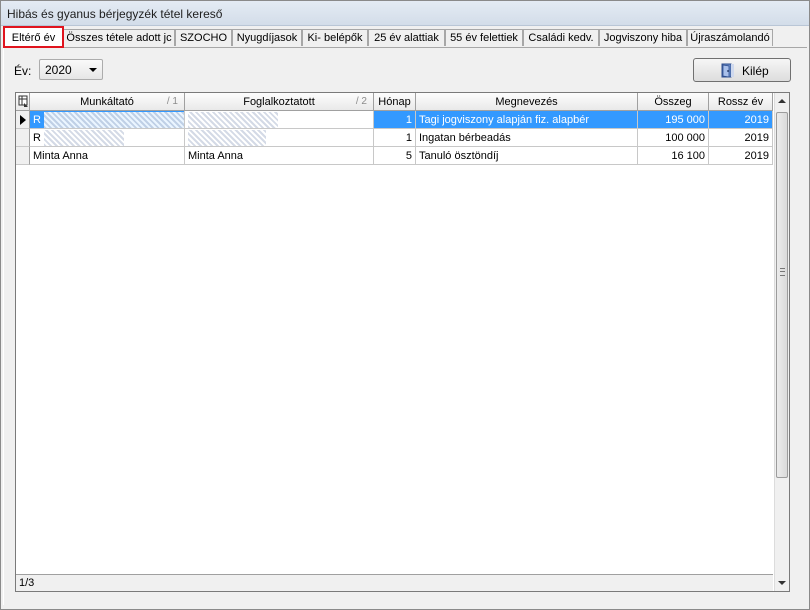 The image size is (810, 610). I want to click on window-title: Hibás és gyanus bérjegyzék tétel kereső, so click(115, 14).